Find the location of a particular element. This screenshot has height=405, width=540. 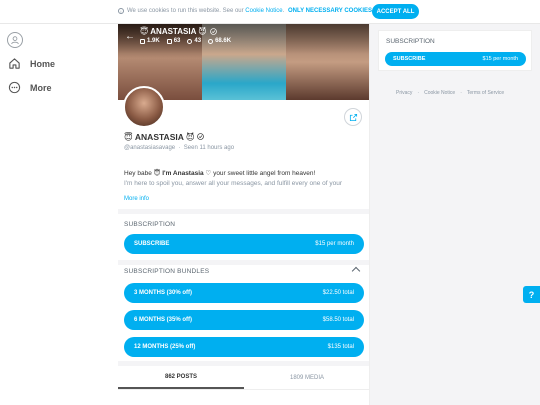

sidebar-item-home: Home is located at coordinates (31, 63).